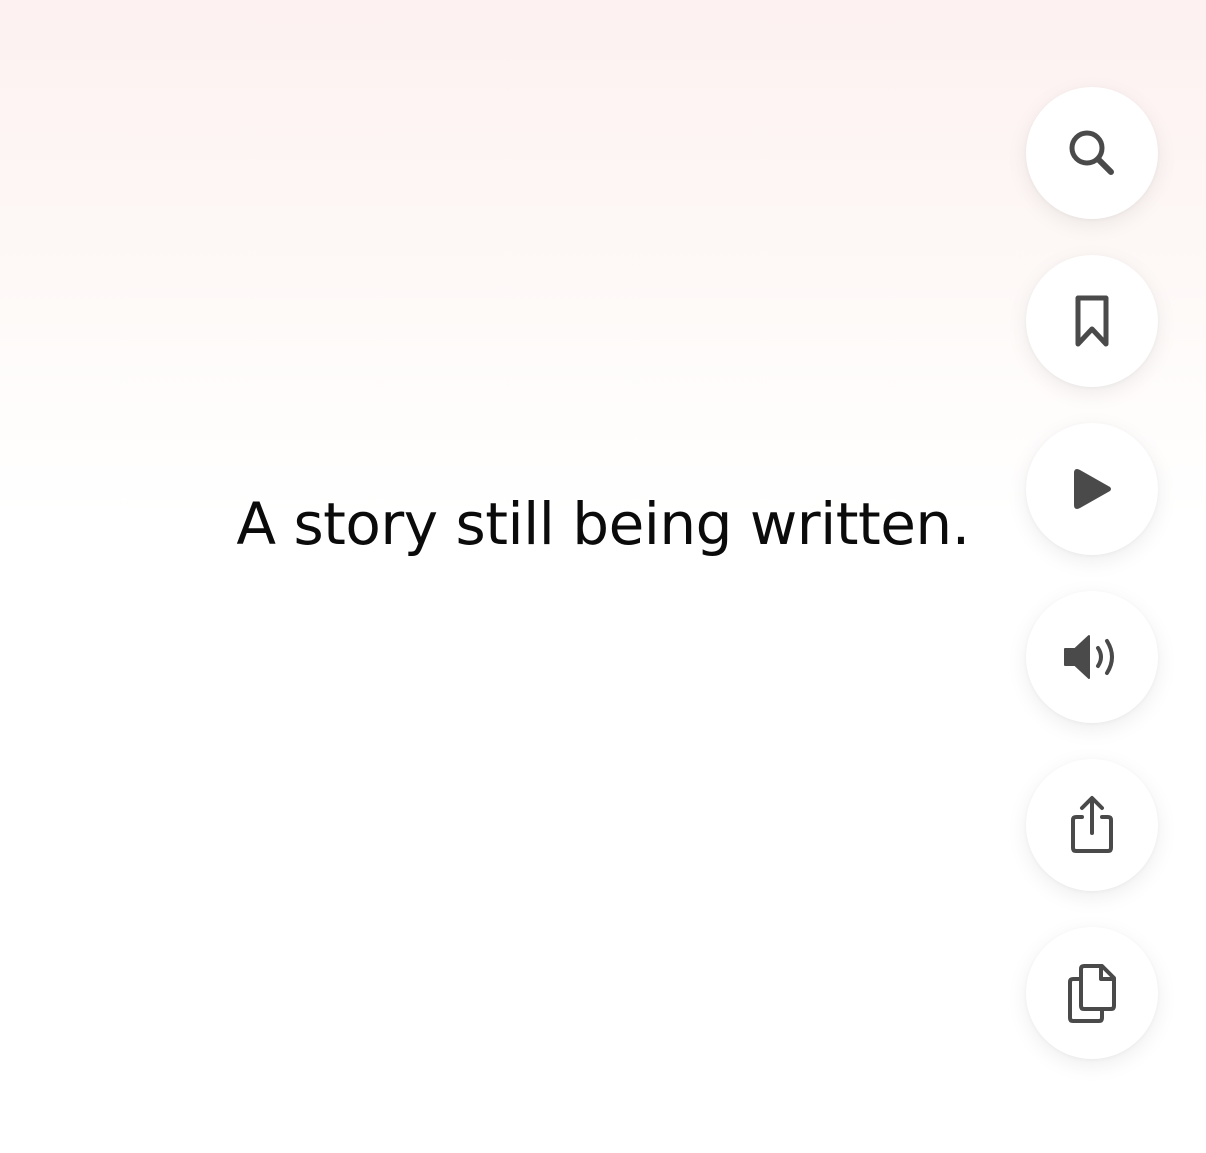  I want to click on copy-icon, so click(1092, 993).